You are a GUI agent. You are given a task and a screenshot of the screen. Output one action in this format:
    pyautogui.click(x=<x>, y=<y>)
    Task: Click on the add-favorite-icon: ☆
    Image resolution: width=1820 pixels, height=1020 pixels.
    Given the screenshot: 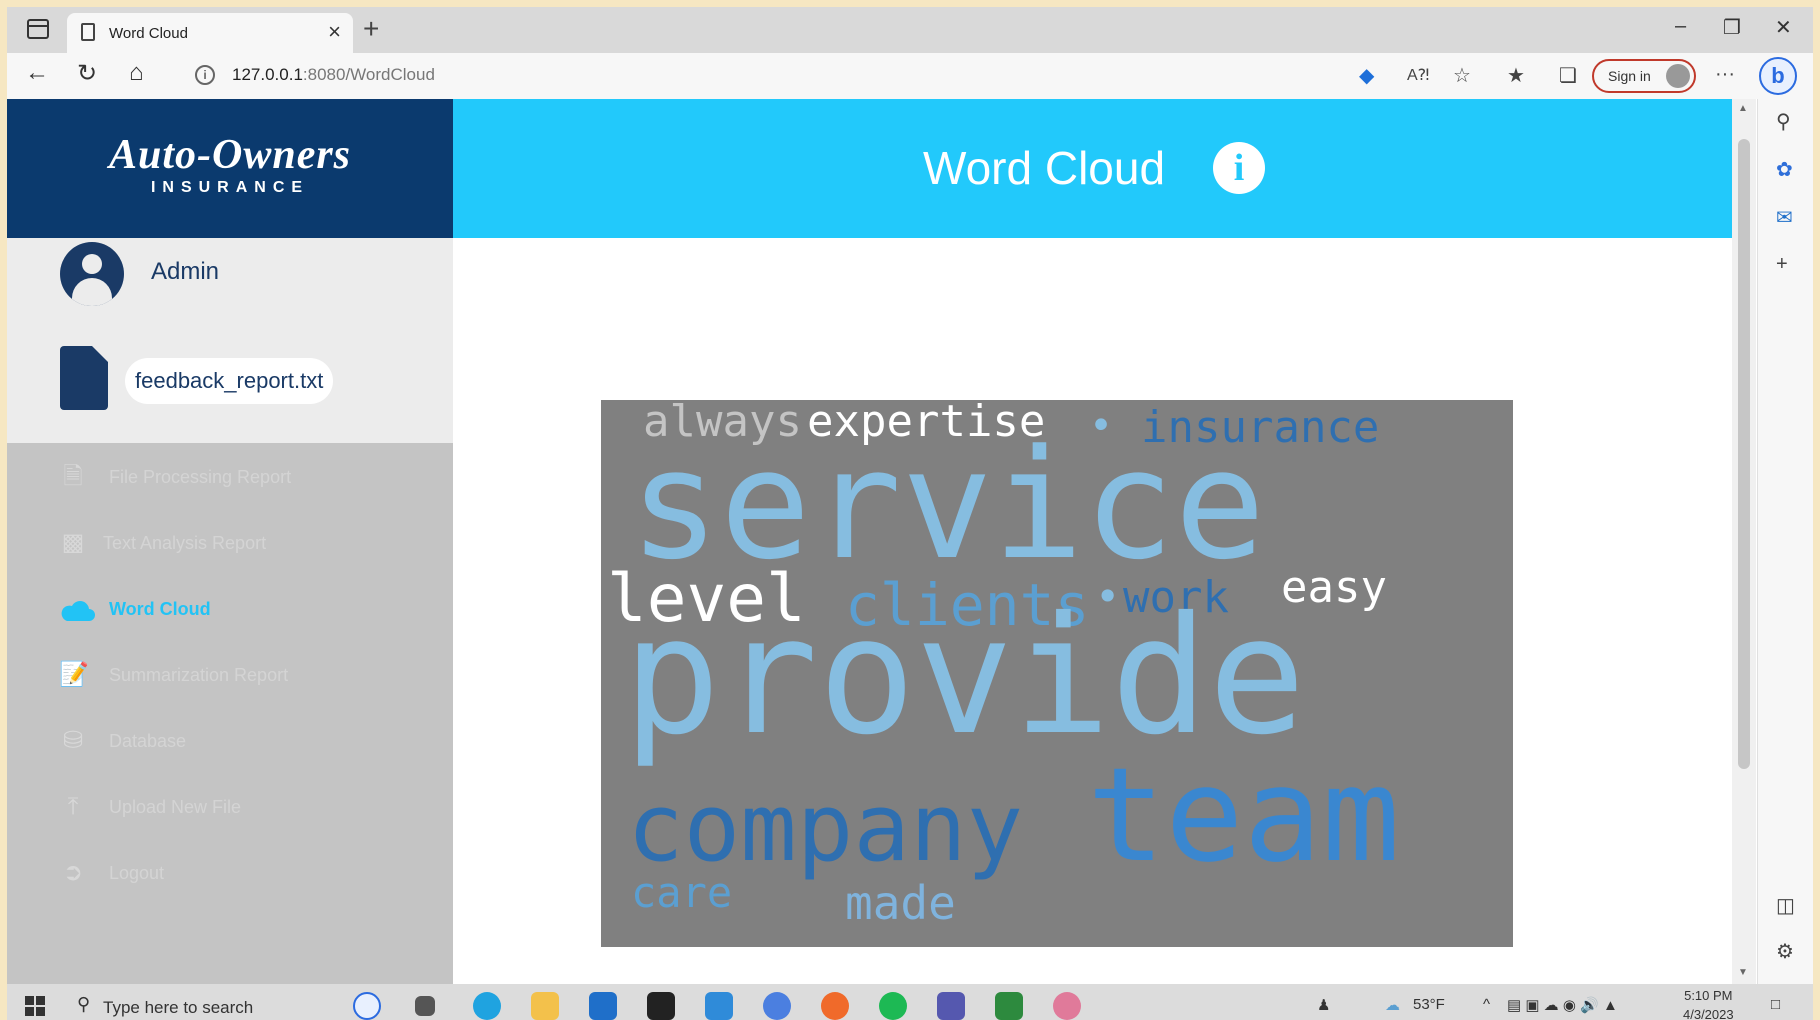 What is the action you would take?
    pyautogui.click(x=1462, y=75)
    